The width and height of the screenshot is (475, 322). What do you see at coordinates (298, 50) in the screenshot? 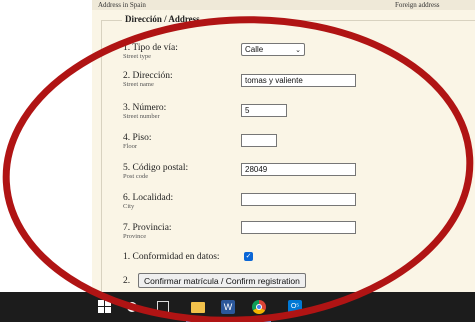
I see `chevron-down-icon: ⌄` at bounding box center [298, 50].